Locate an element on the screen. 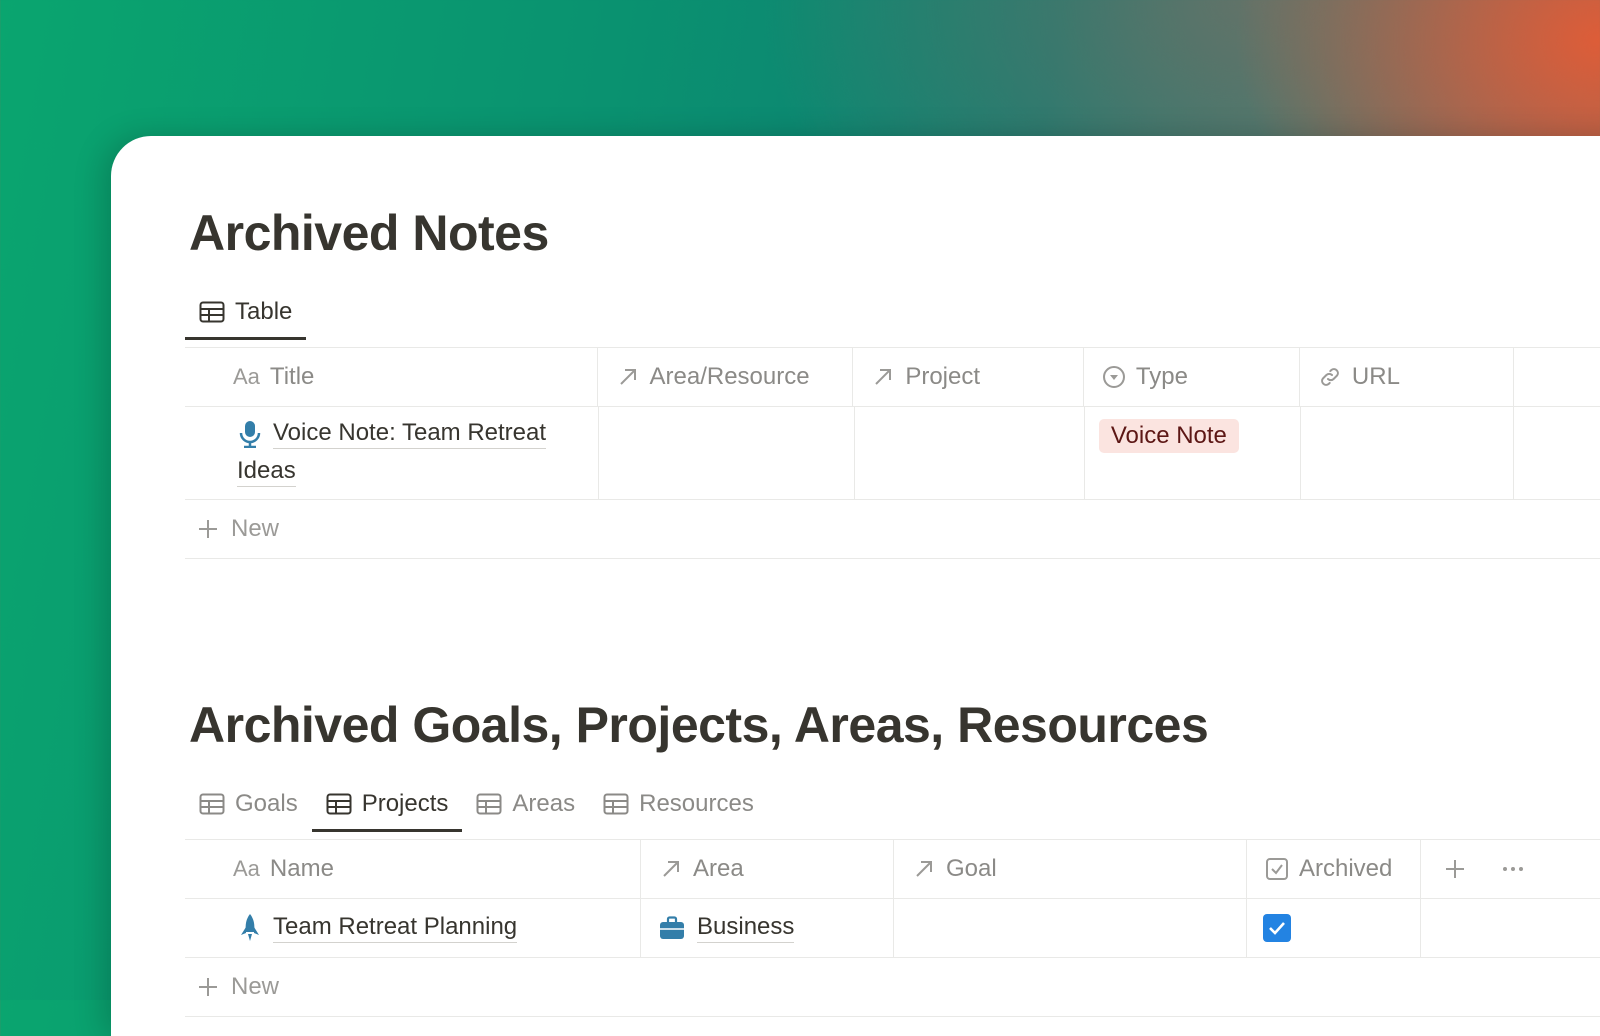 The image size is (1600, 1036). actions-cell is located at coordinates (1510, 928).